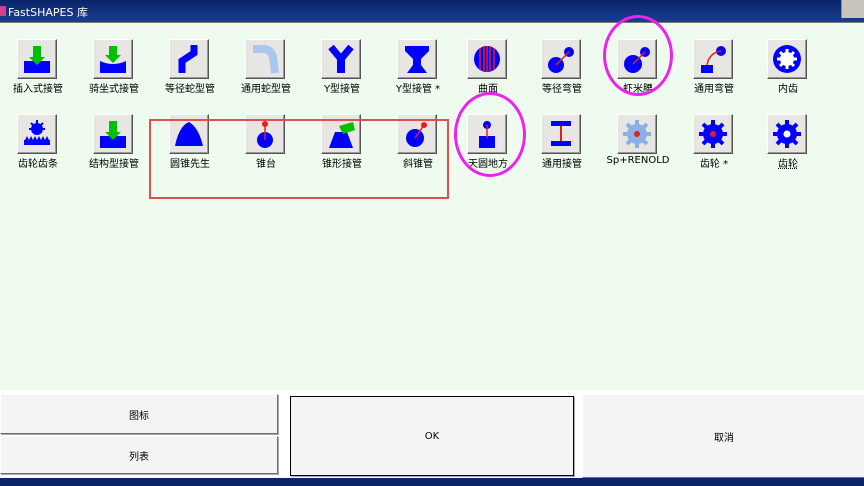 The height and width of the screenshot is (486, 864). I want to click on library-item-label: 等径弯管, so click(562, 89).